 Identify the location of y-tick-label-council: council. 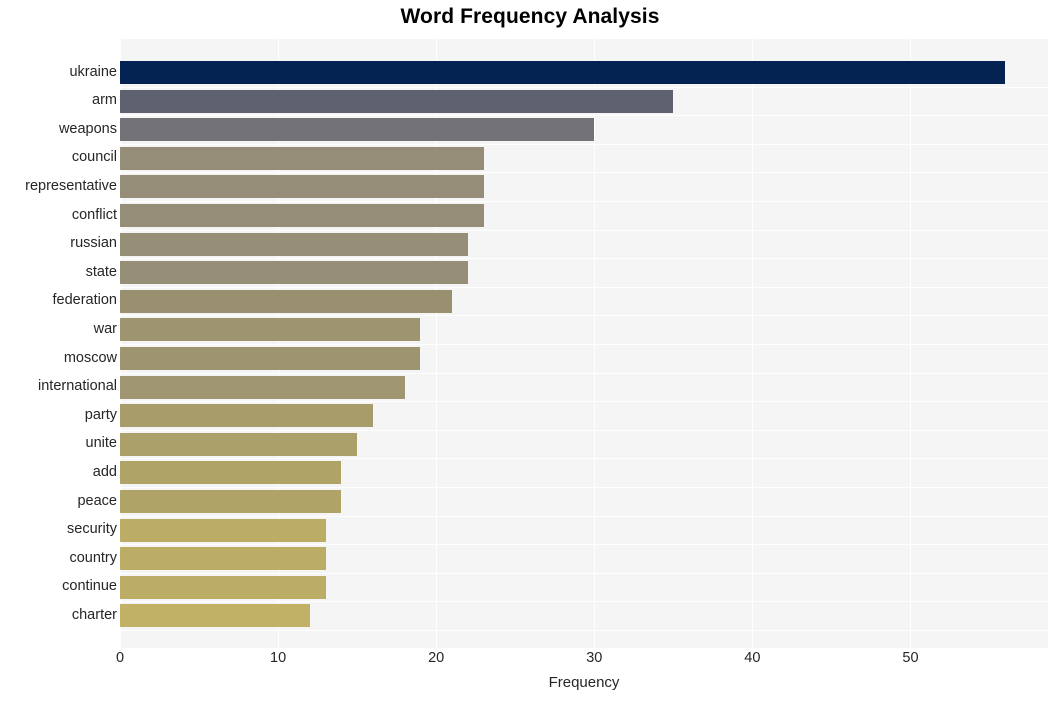
(94, 157).